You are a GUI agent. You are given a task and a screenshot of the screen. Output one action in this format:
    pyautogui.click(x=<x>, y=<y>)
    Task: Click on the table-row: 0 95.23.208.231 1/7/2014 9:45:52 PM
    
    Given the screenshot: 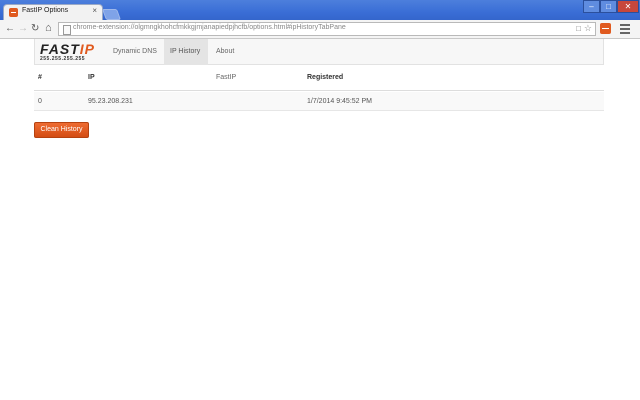 What is the action you would take?
    pyautogui.click(x=319, y=101)
    